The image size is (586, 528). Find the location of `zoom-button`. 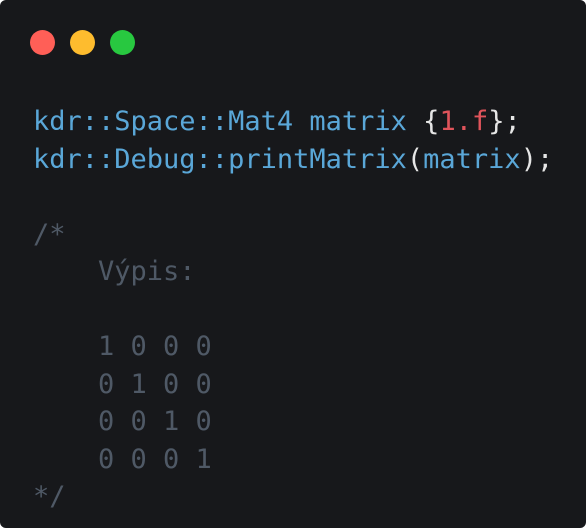

zoom-button is located at coordinates (122, 42).